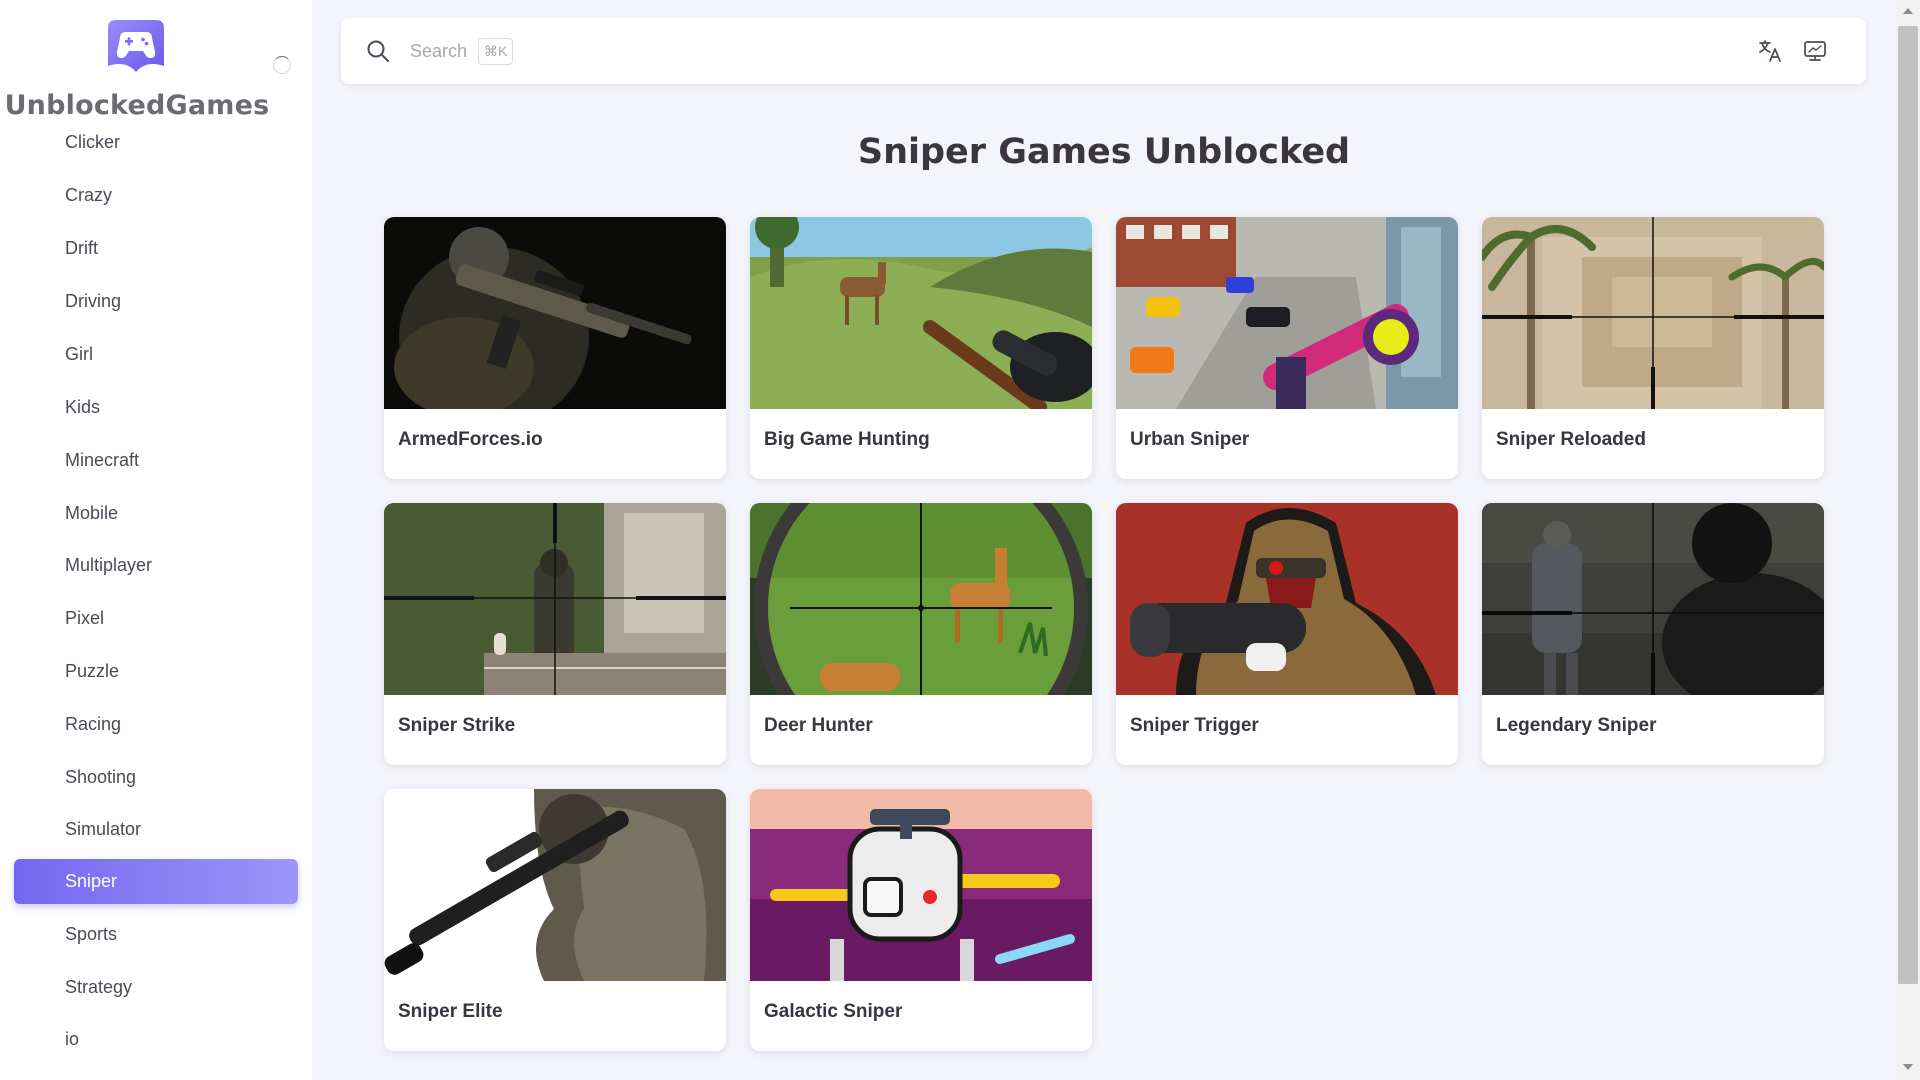 The height and width of the screenshot is (1080, 1920). Describe the element at coordinates (101, 777) in the screenshot. I see `sidebar-item-label: Shooting` at that location.